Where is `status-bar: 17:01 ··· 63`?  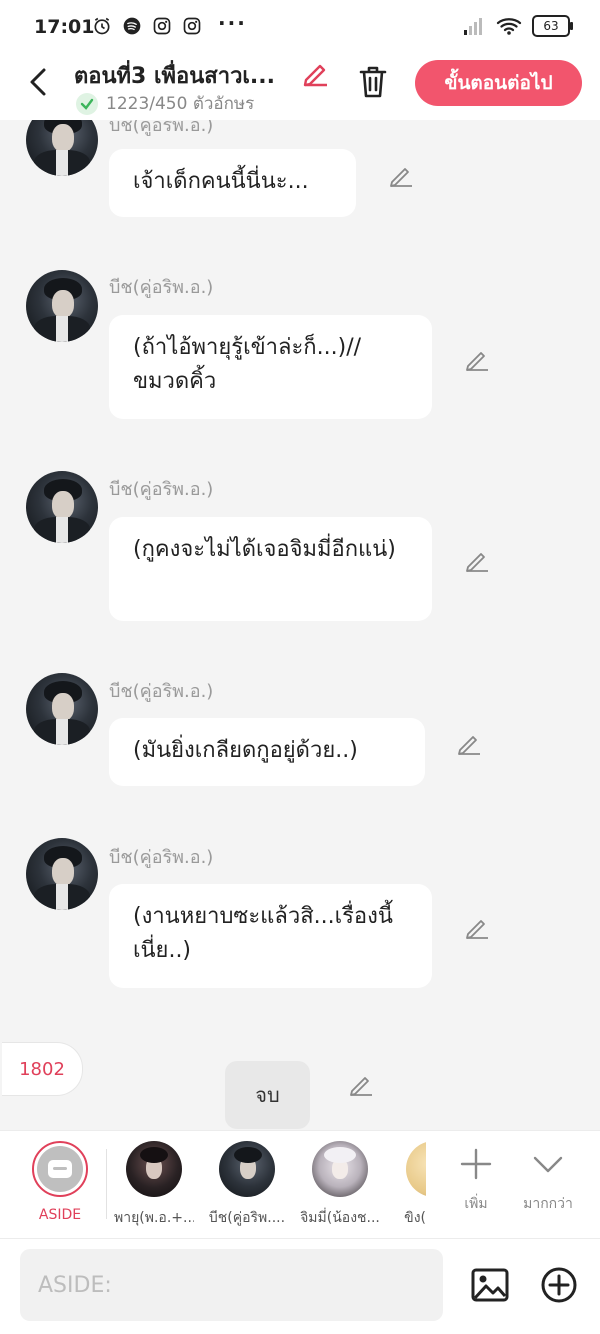 status-bar: 17:01 ··· 63 is located at coordinates (300, 28).